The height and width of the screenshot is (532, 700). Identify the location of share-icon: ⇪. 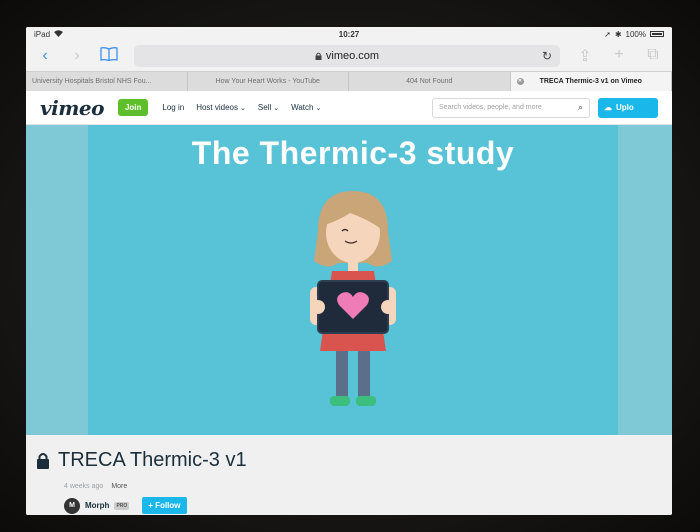
(585, 56).